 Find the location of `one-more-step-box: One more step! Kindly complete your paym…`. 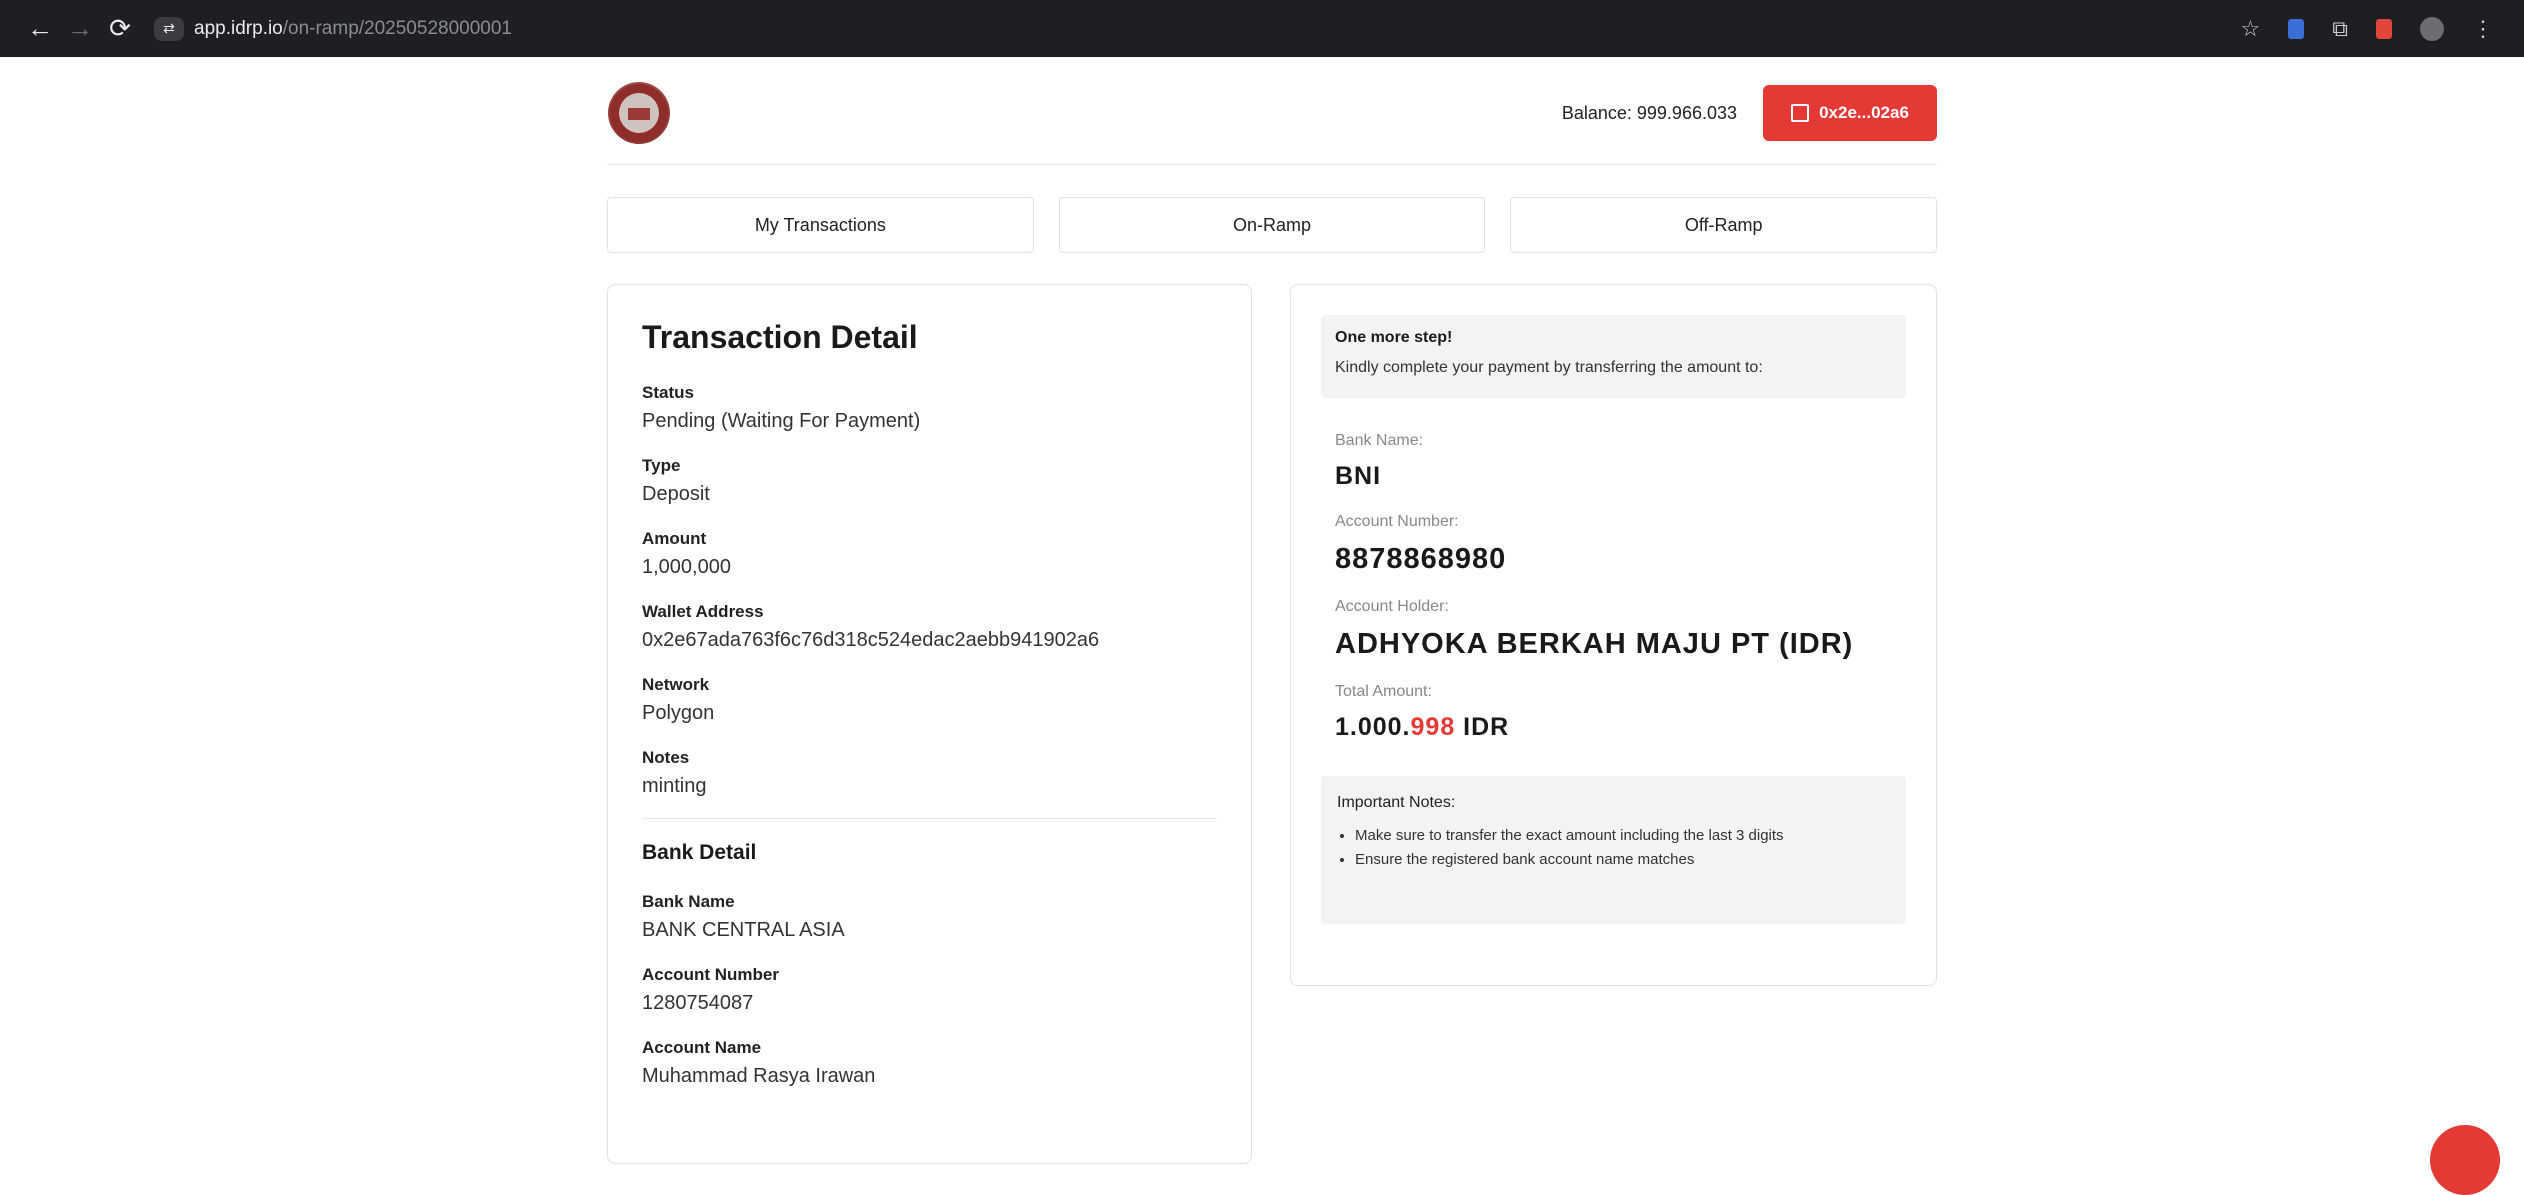

one-more-step-box: One more step! Kindly complete your paym… is located at coordinates (1613, 356).